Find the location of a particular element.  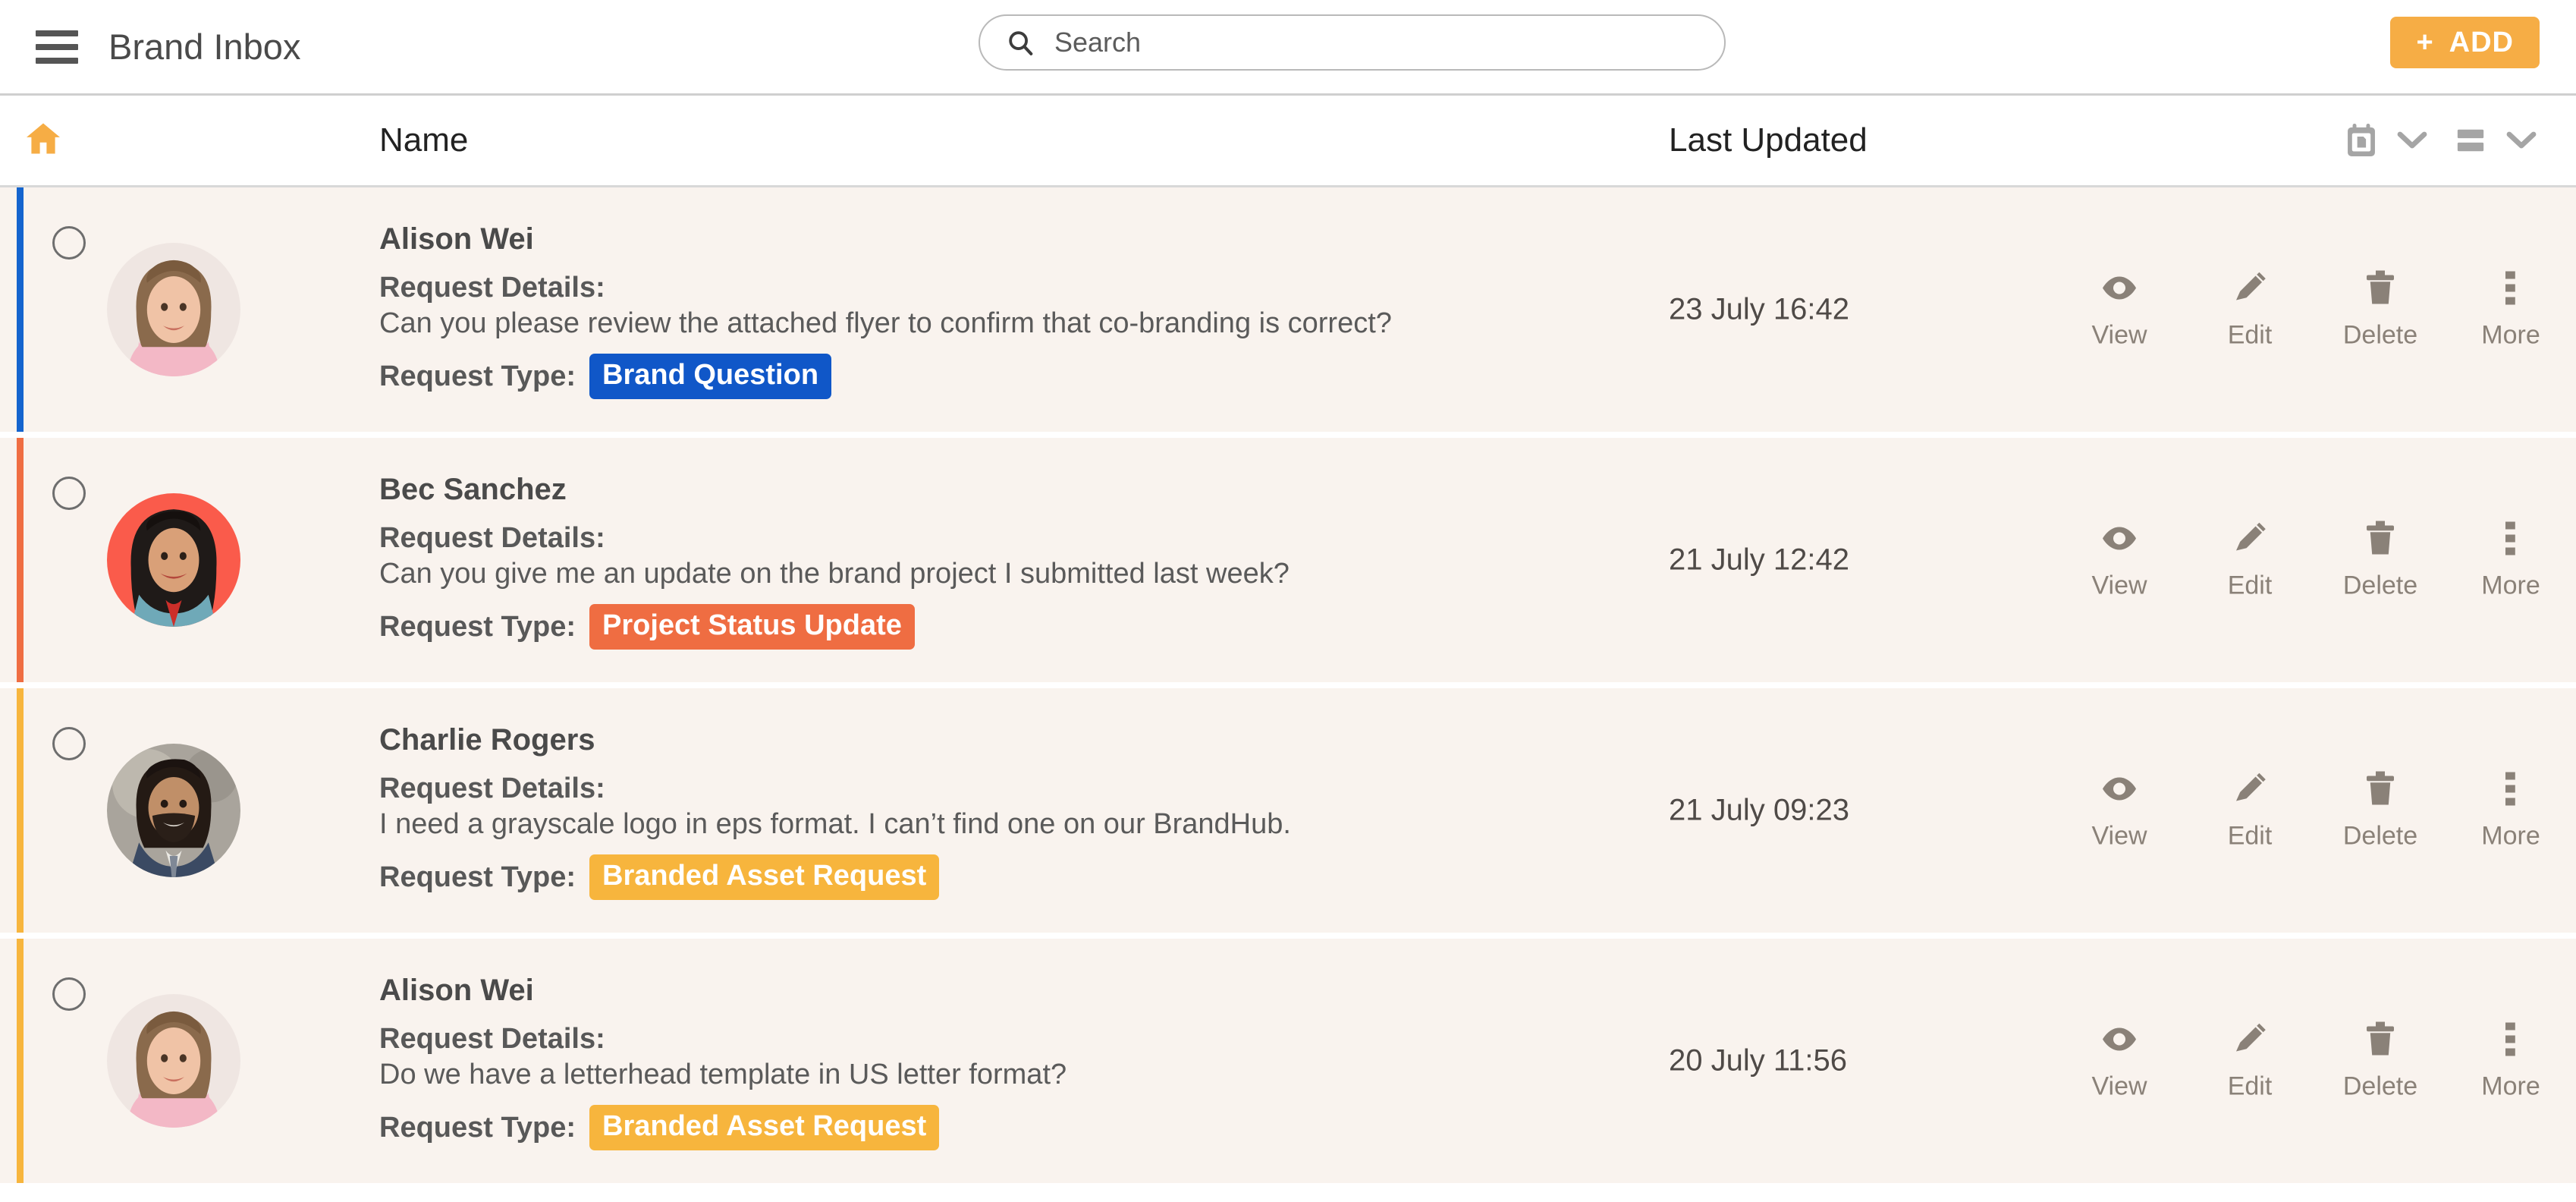

search-input: Search is located at coordinates (1352, 42).